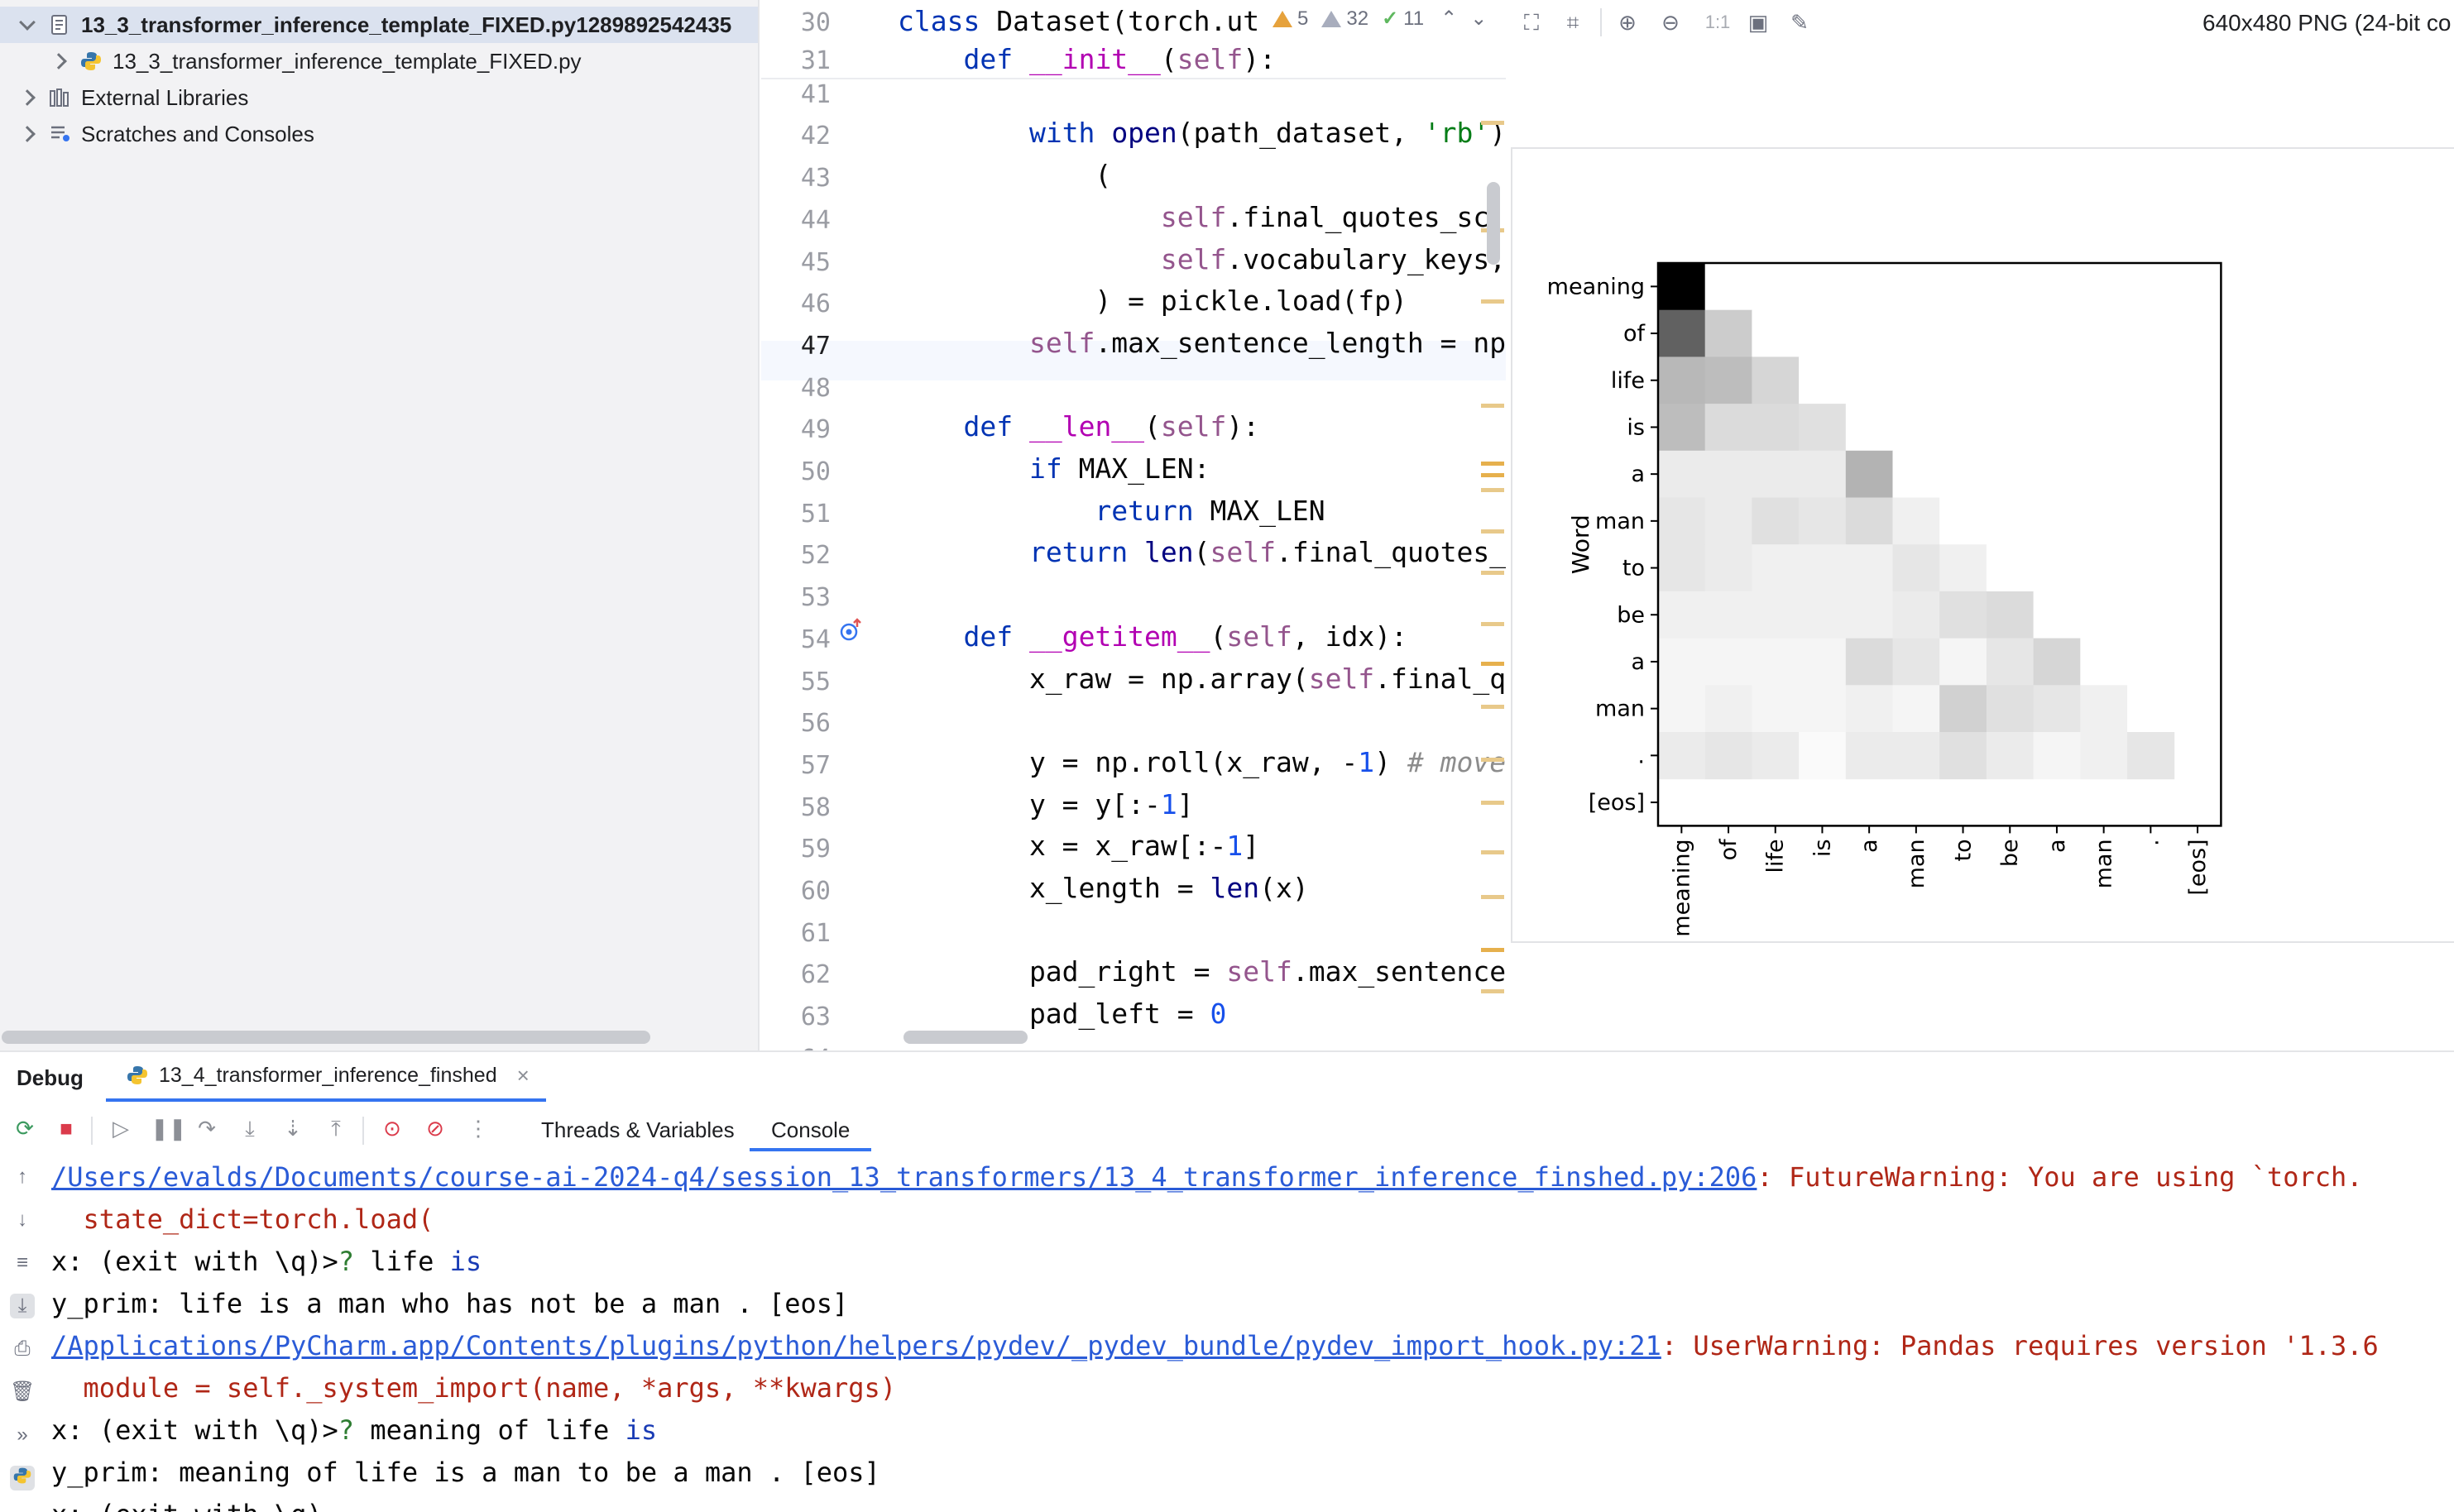  I want to click on line-number: 48, so click(796, 388).